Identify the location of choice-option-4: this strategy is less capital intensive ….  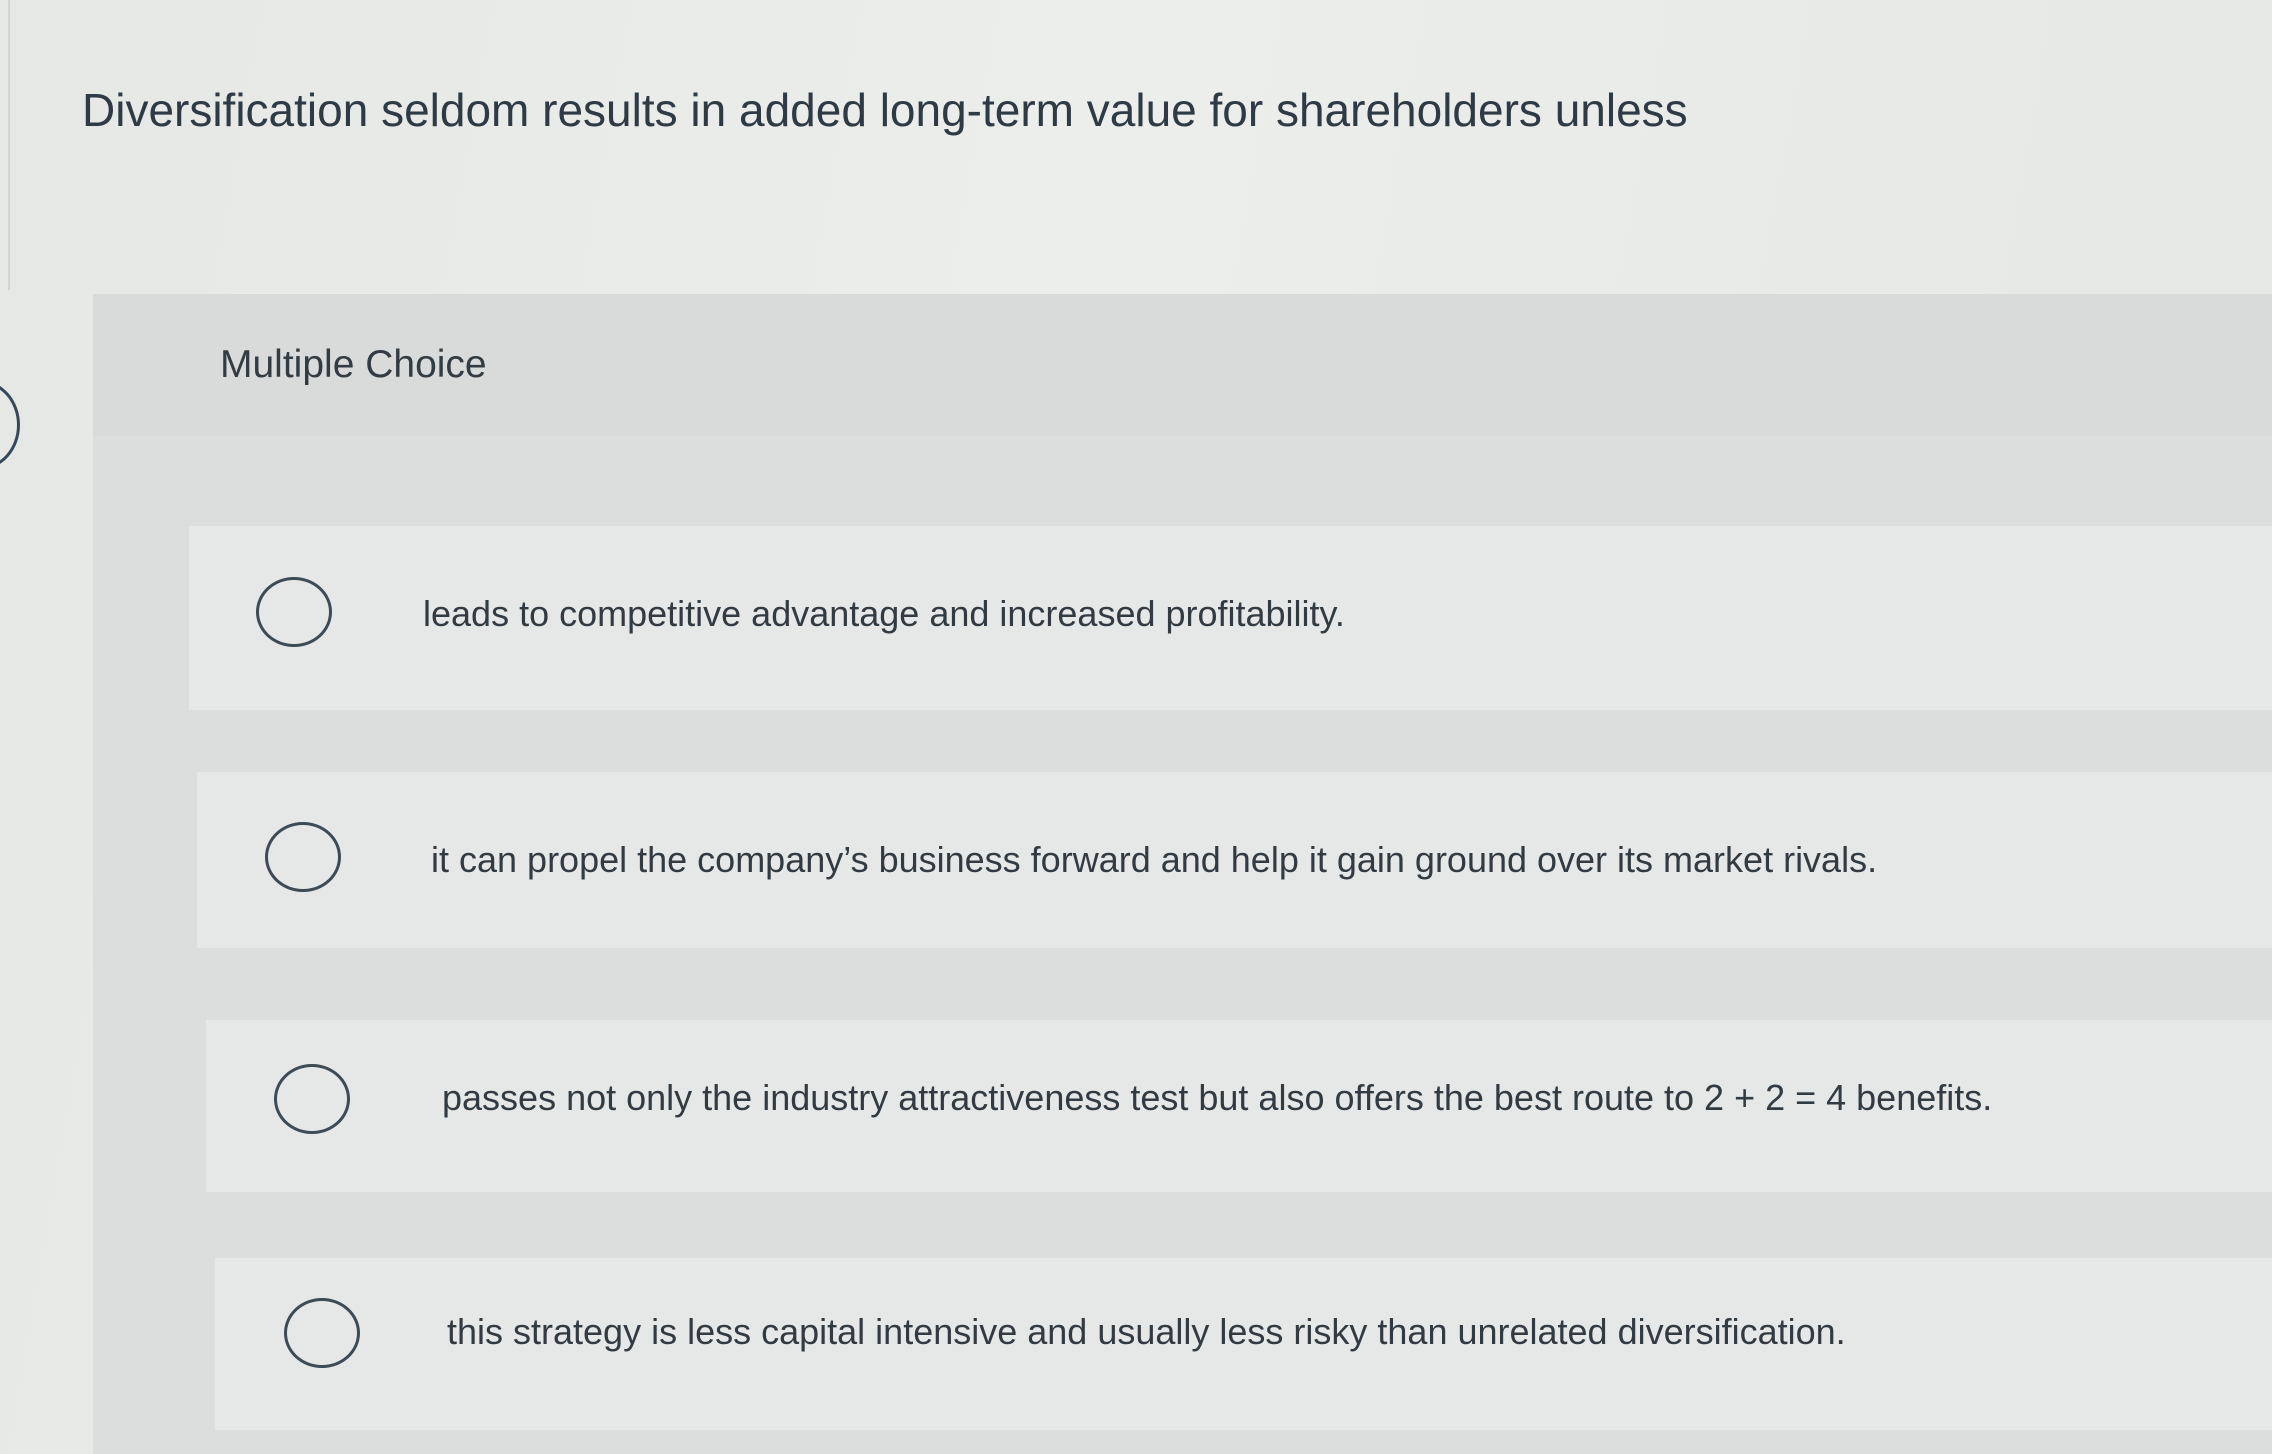
(1243, 1344).